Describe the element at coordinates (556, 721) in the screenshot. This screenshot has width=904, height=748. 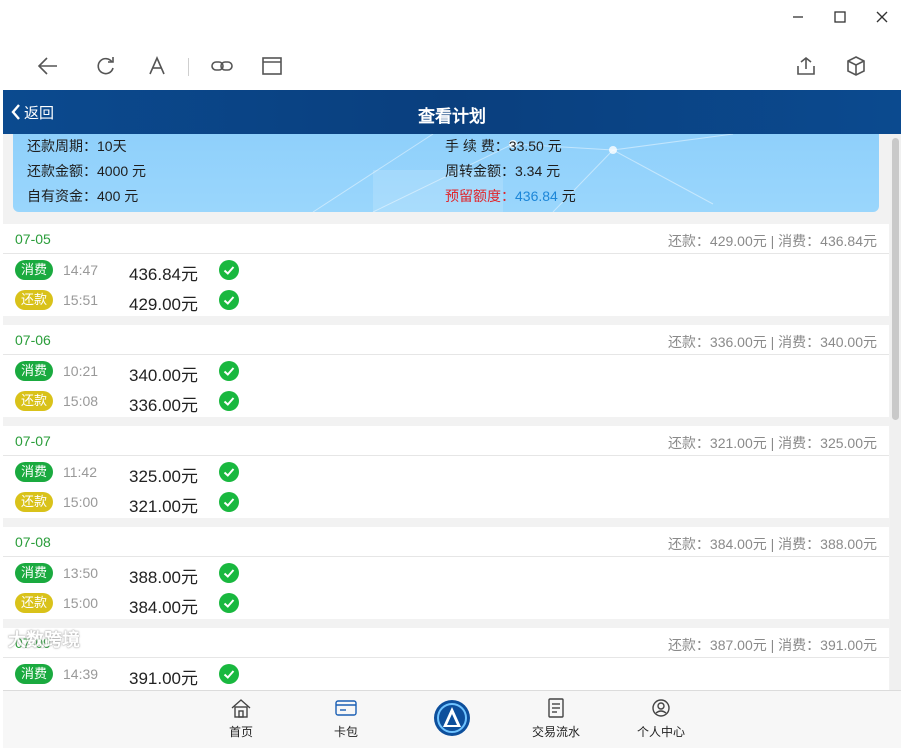
I see `tab-transactions: 交易流水` at that location.